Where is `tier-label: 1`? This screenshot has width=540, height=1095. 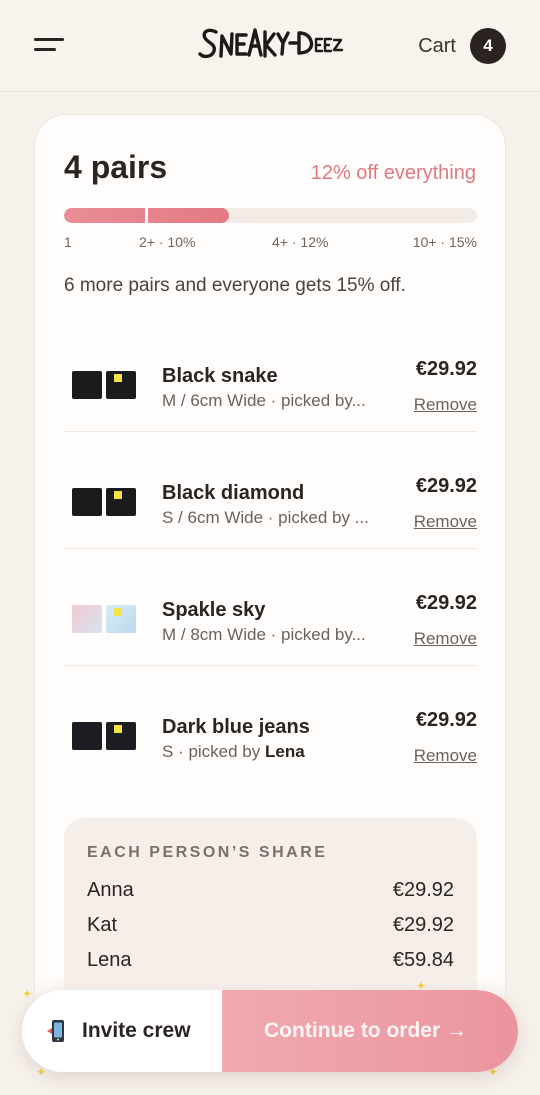
tier-label: 1 is located at coordinates (68, 242).